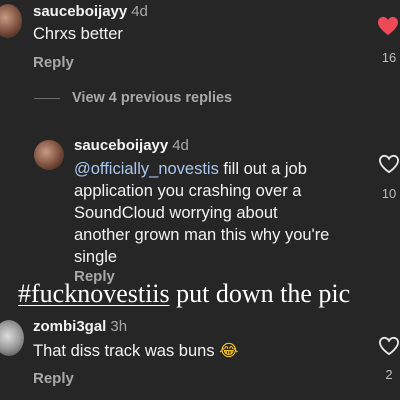  I want to click on comment-text: Chrxs better, so click(78, 34).